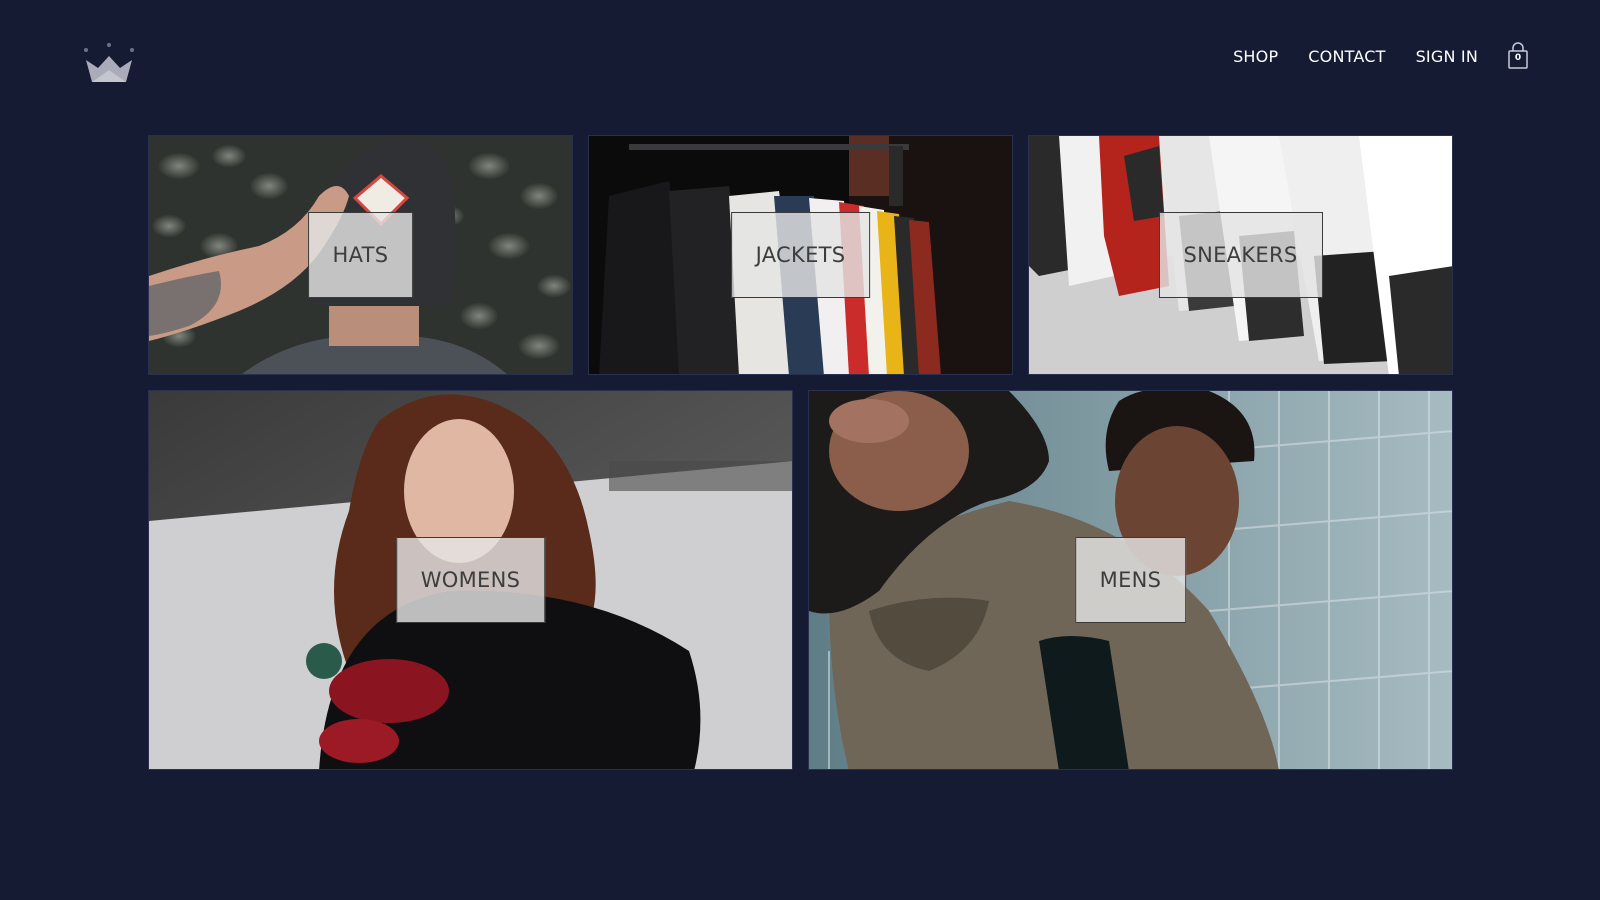  I want to click on nav-shop-link: SHOP, so click(1255, 56).